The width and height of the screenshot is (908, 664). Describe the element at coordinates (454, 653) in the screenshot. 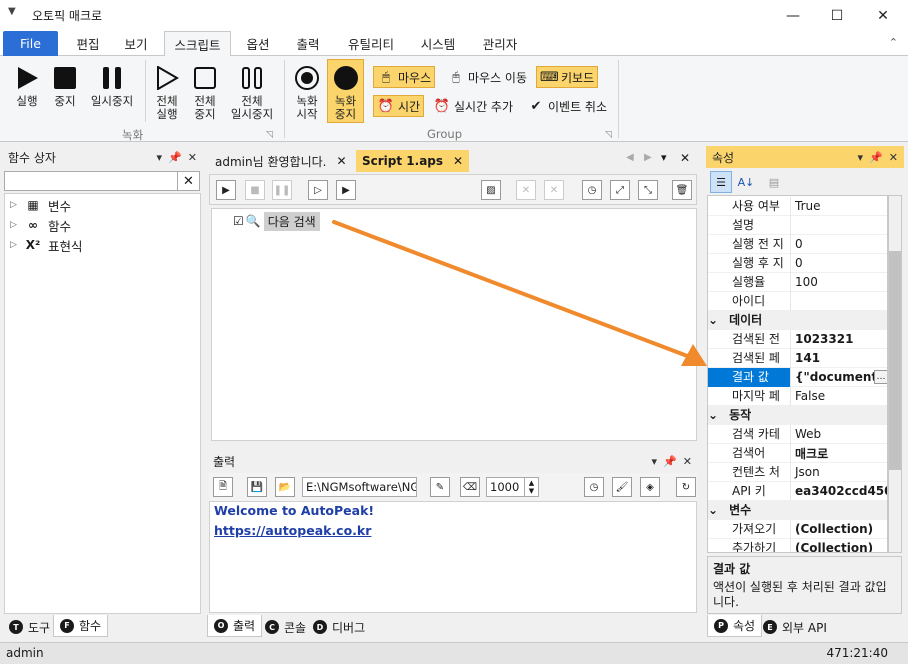

I see `status-bar: admin 471:21:40` at that location.